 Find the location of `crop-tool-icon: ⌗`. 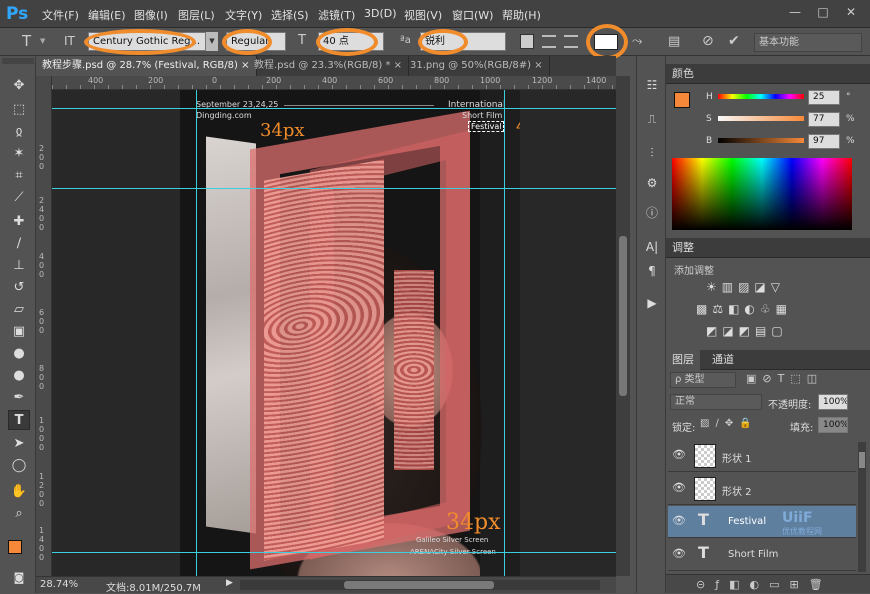

crop-tool-icon: ⌗ is located at coordinates (19, 176).